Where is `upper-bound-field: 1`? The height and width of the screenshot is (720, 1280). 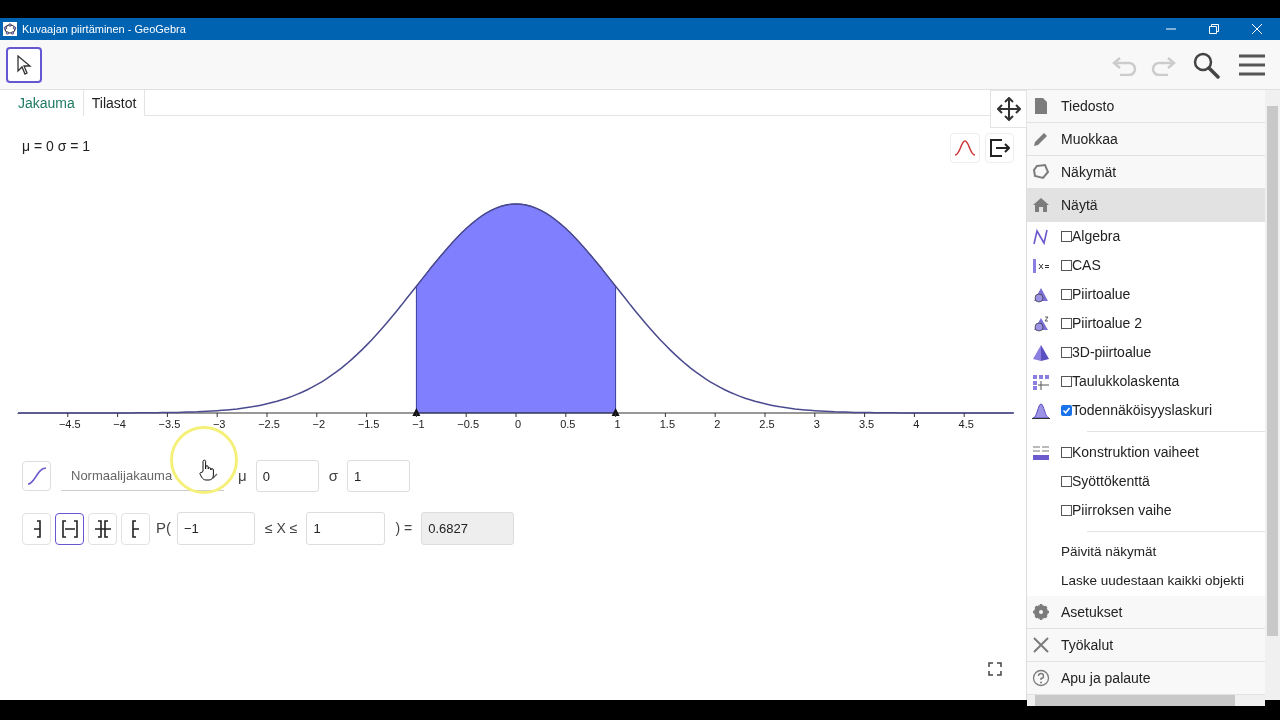 upper-bound-field: 1 is located at coordinates (346, 528).